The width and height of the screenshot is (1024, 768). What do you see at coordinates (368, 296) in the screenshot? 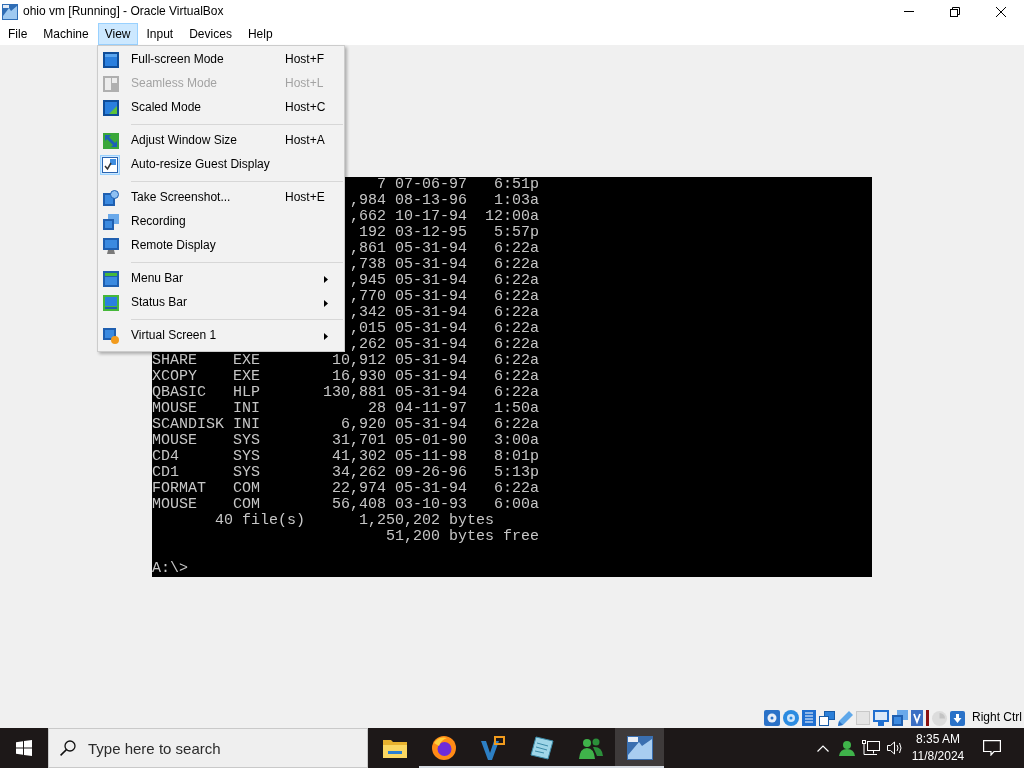
I see `file-size: ,770` at bounding box center [368, 296].